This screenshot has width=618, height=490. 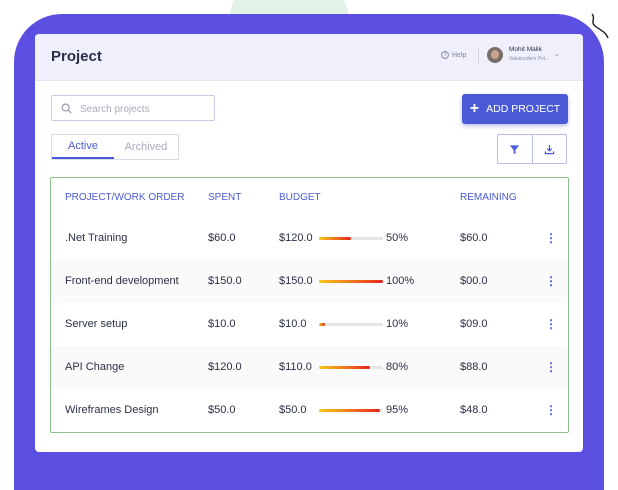 What do you see at coordinates (478, 56) in the screenshot?
I see `header-divider` at bounding box center [478, 56].